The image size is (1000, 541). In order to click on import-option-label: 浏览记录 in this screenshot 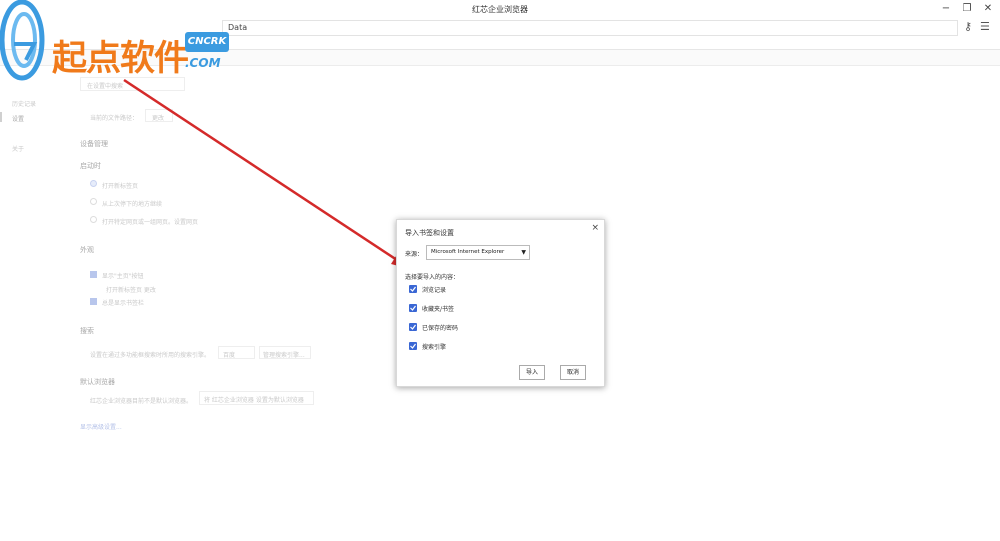, I will do `click(434, 290)`.